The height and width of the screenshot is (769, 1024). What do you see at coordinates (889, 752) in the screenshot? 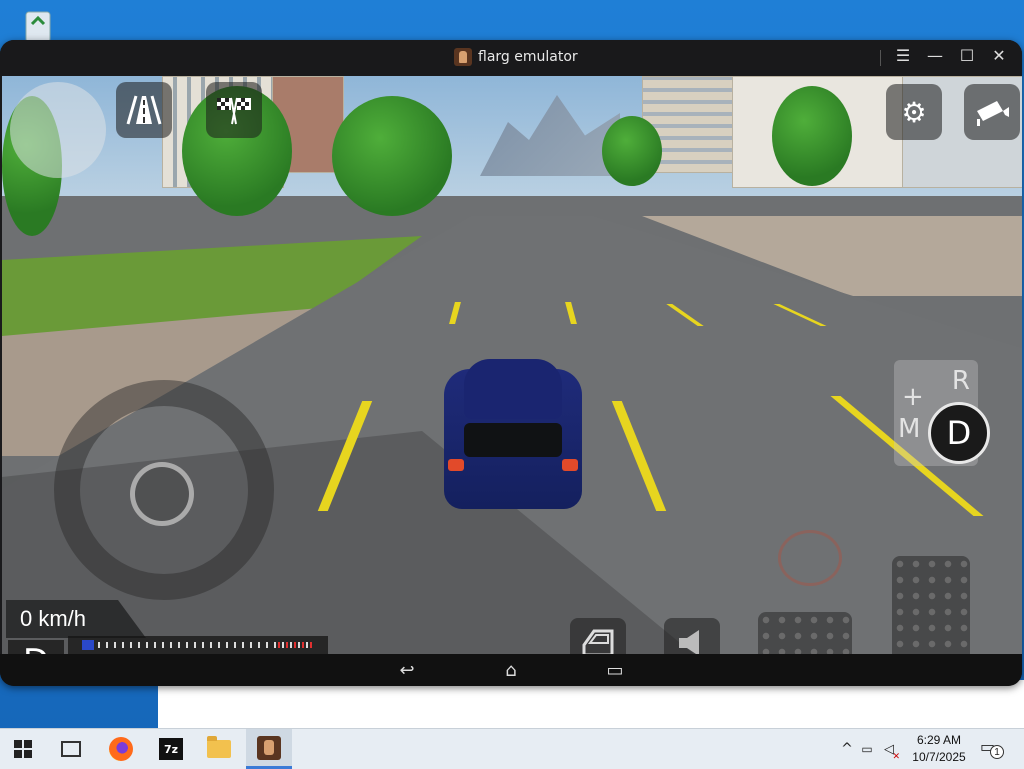
I see `volume-muted-icon: ◁ ✕` at bounding box center [889, 752].